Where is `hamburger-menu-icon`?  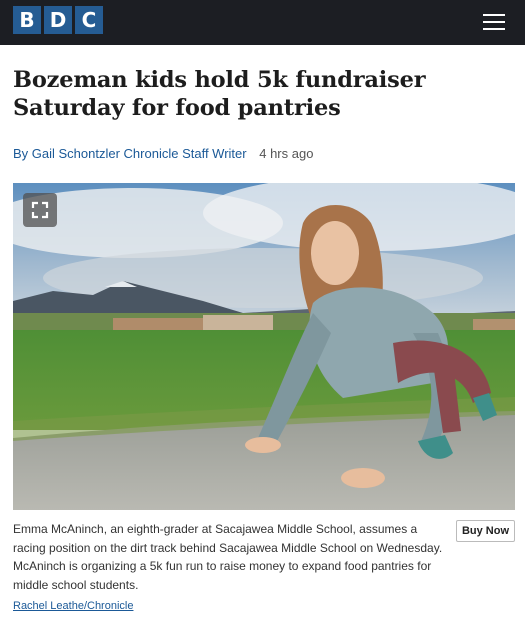 hamburger-menu-icon is located at coordinates (494, 22).